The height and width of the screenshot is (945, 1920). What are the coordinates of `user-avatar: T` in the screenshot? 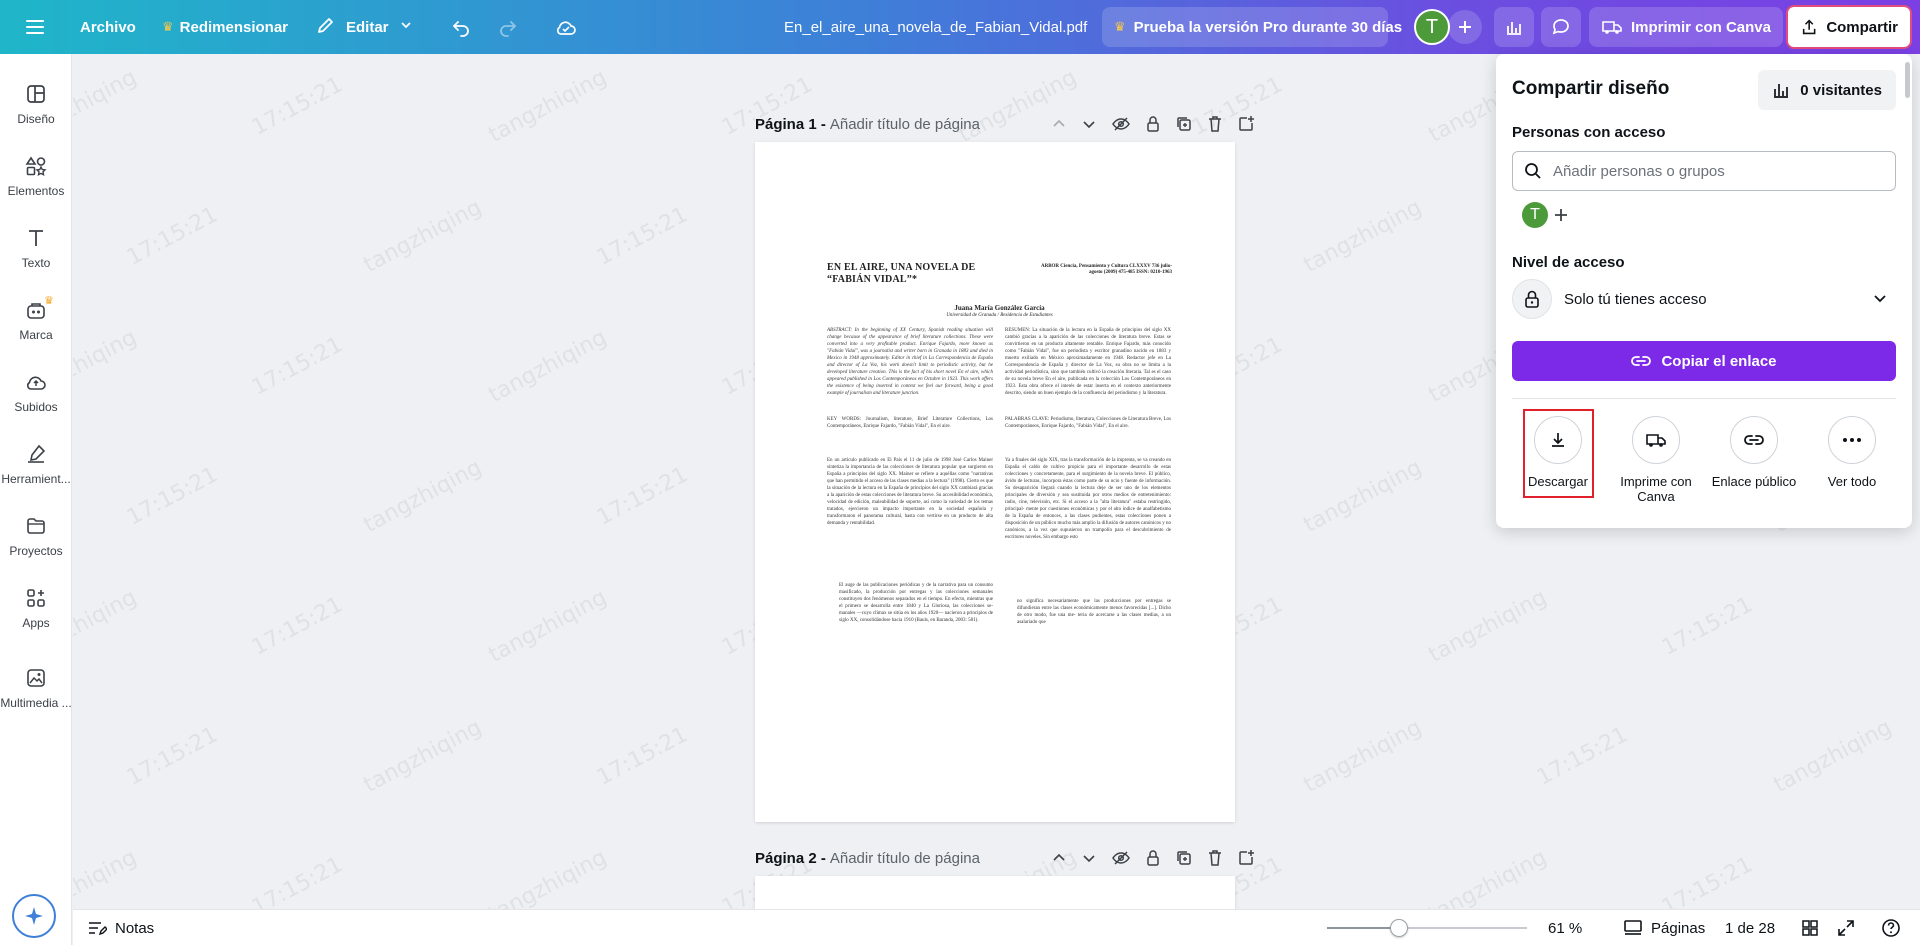 It's located at (1432, 27).